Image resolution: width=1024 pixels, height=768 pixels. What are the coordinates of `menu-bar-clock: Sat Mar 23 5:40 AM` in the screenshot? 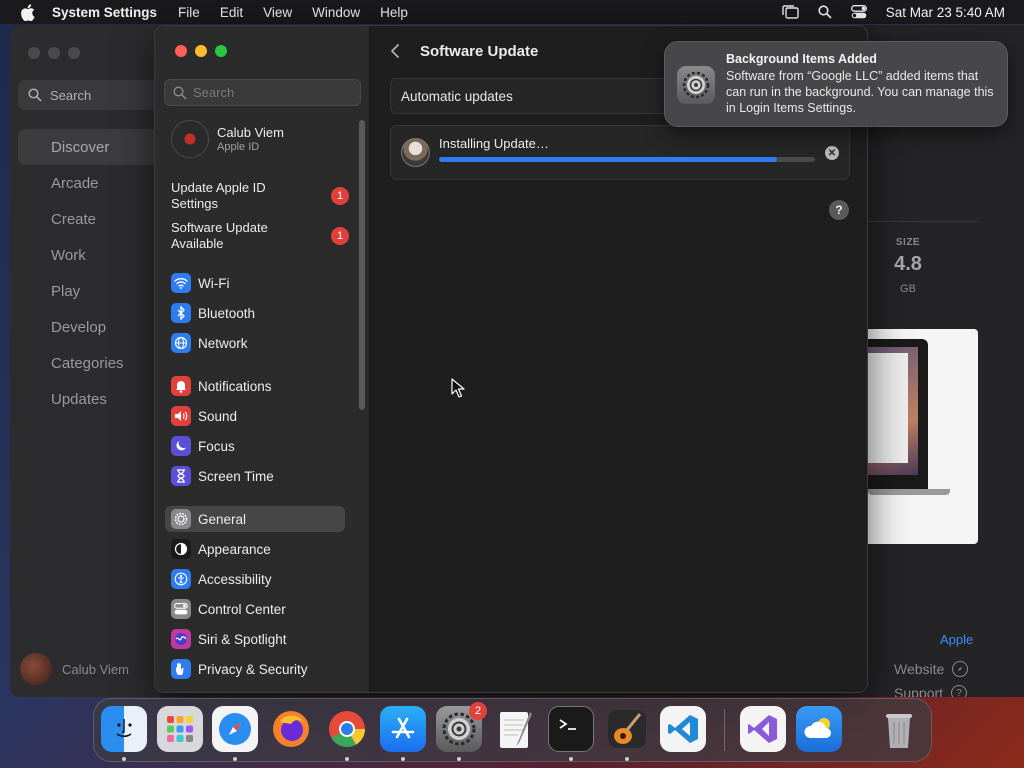 It's located at (945, 12).